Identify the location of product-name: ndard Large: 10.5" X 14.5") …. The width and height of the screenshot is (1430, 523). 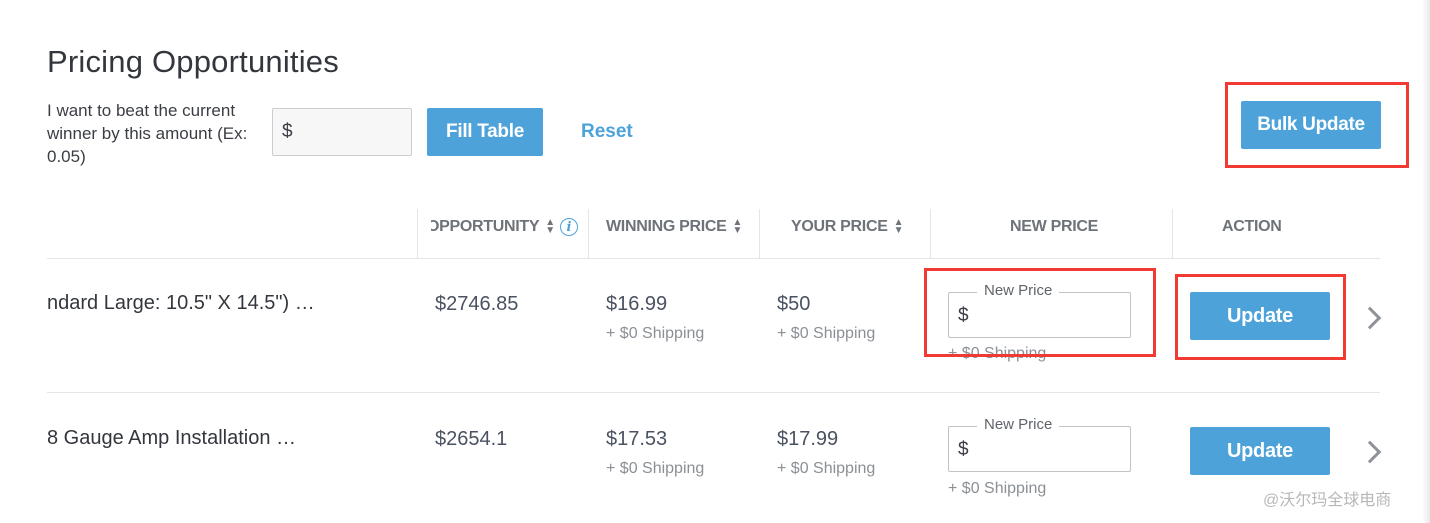
(181, 303).